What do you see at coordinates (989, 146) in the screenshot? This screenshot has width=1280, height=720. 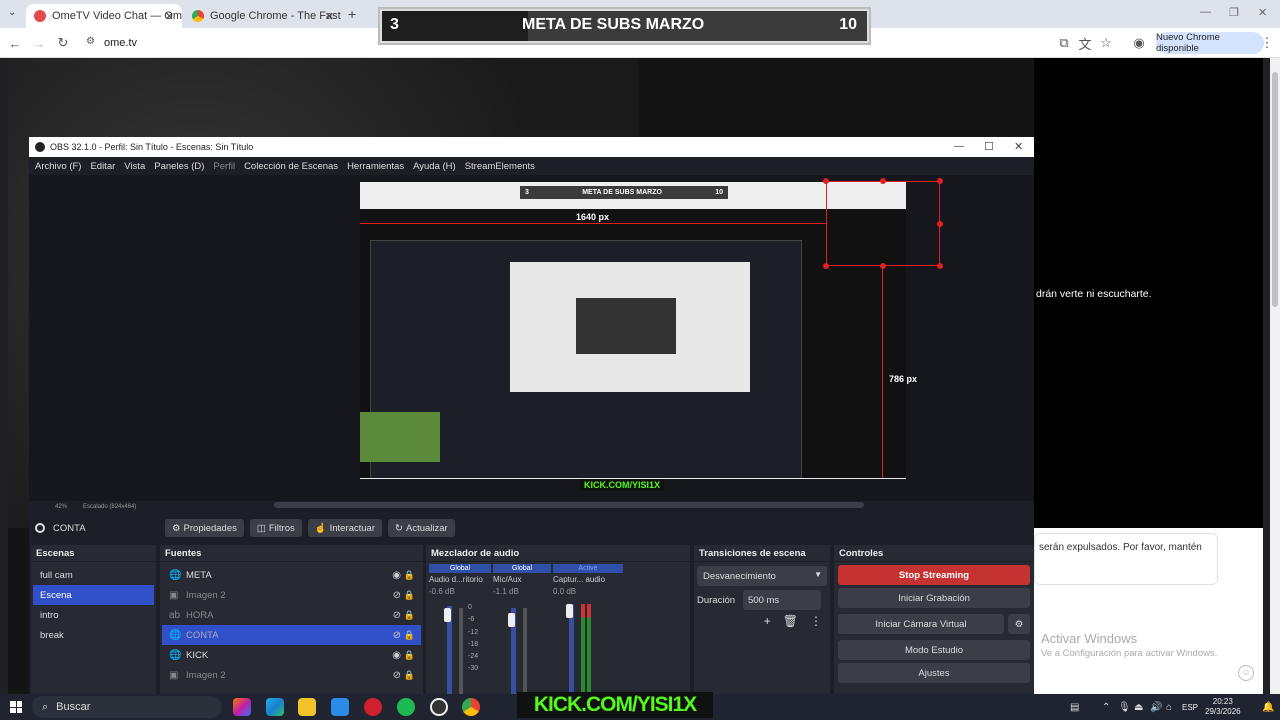 I see `maximize-icon: ☐` at bounding box center [989, 146].